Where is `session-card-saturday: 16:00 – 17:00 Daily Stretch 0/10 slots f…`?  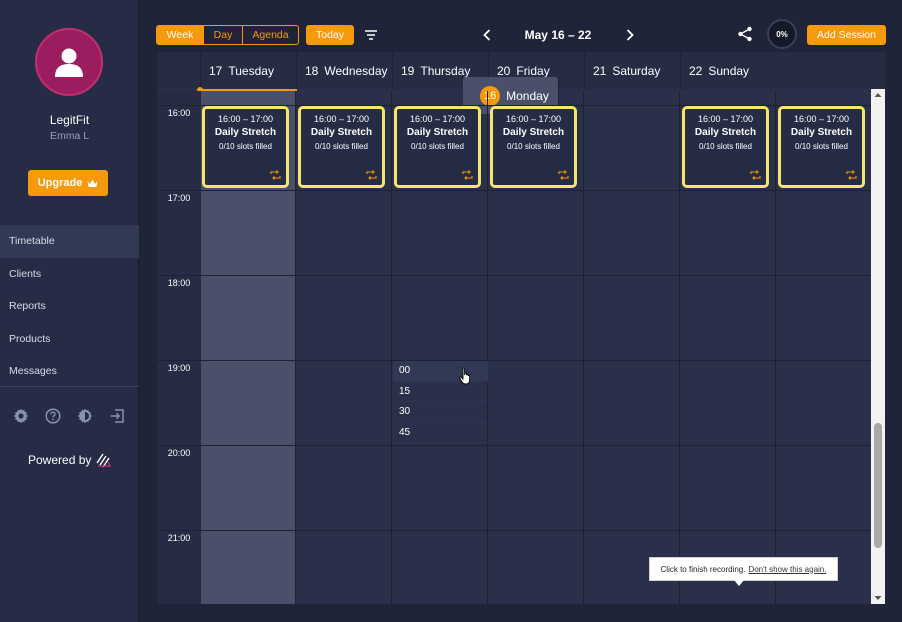
session-card-saturday: 16:00 – 17:00 Daily Stretch 0/10 slots f… is located at coordinates (725, 147).